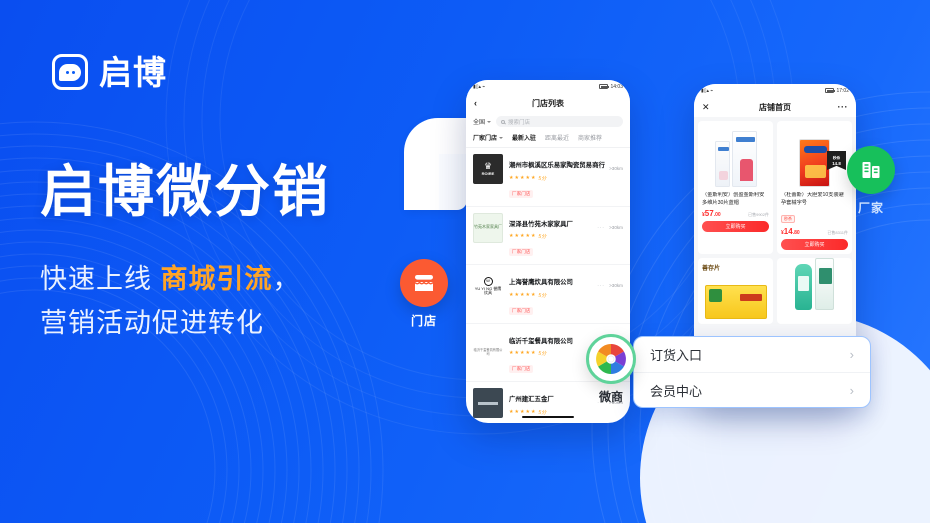 This screenshot has width=930, height=523. What do you see at coordinates (611, 369) in the screenshot?
I see `badge-weishang: 微商` at bounding box center [611, 369].